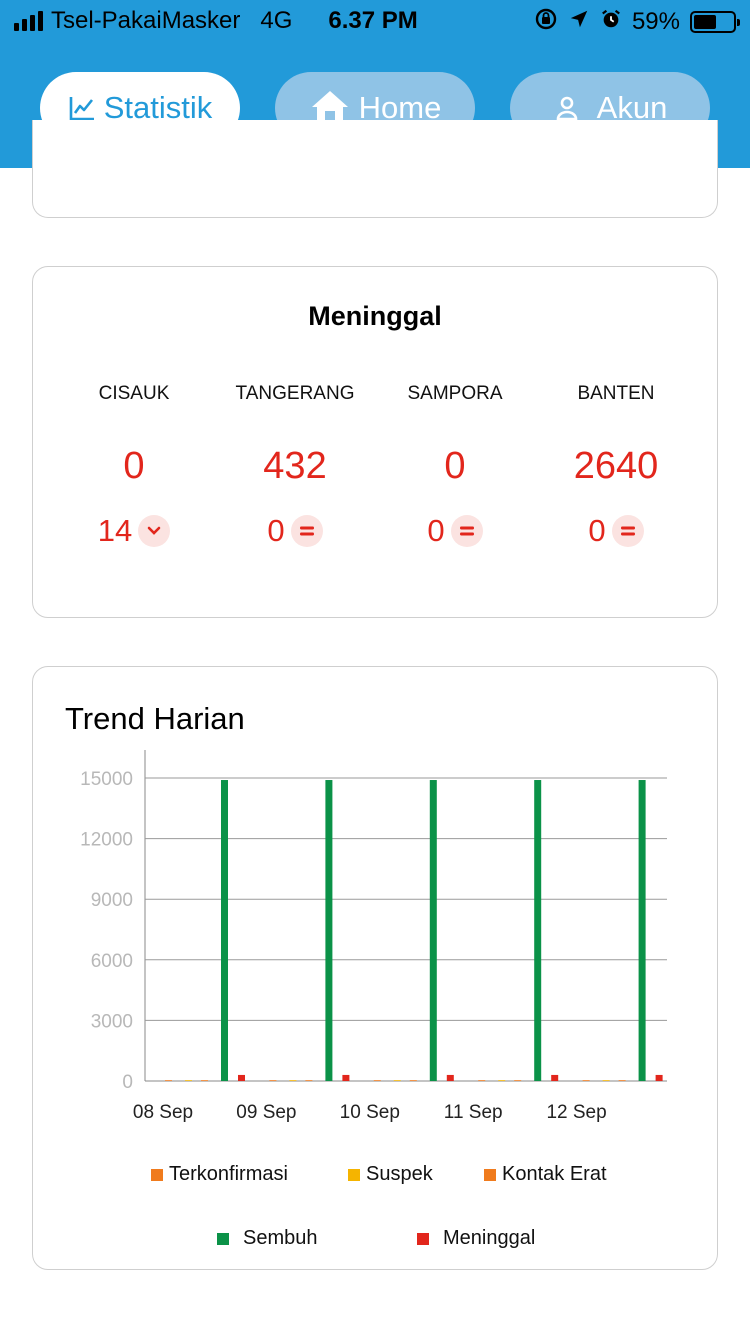 This screenshot has width=750, height=1334. Describe the element at coordinates (112, 900) in the screenshot. I see `y-tick-label: 9000` at that location.